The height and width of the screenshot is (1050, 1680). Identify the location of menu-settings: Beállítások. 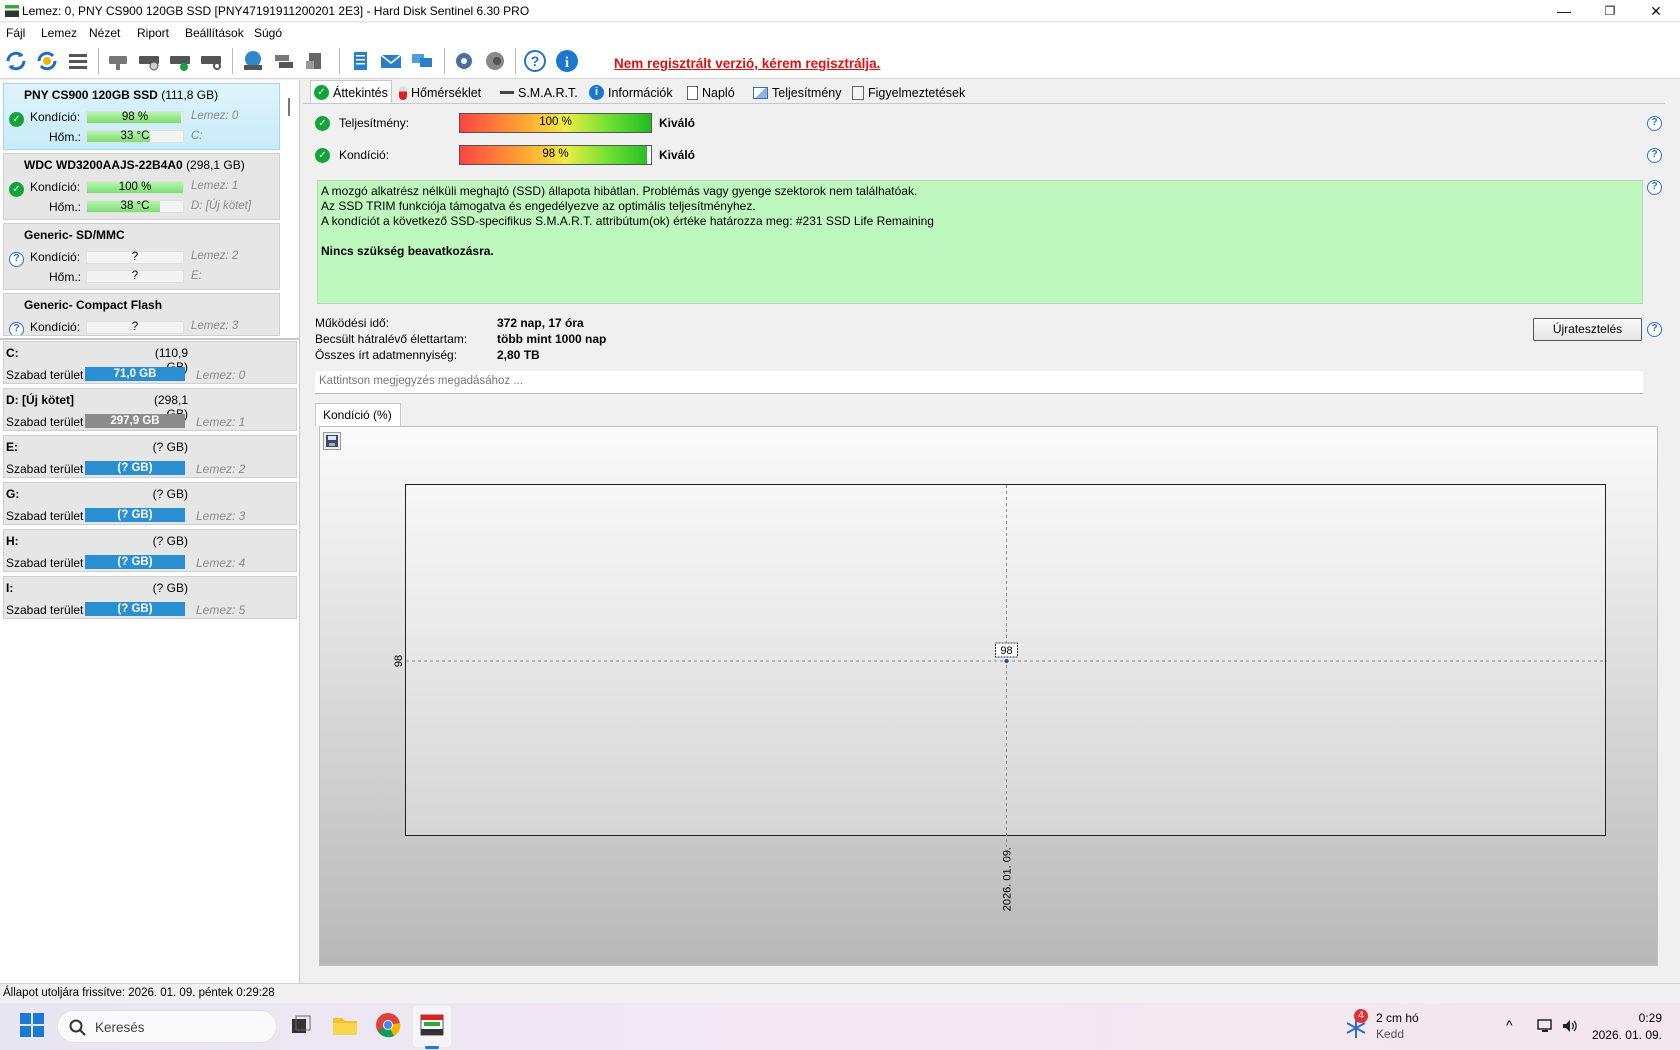
(214, 33).